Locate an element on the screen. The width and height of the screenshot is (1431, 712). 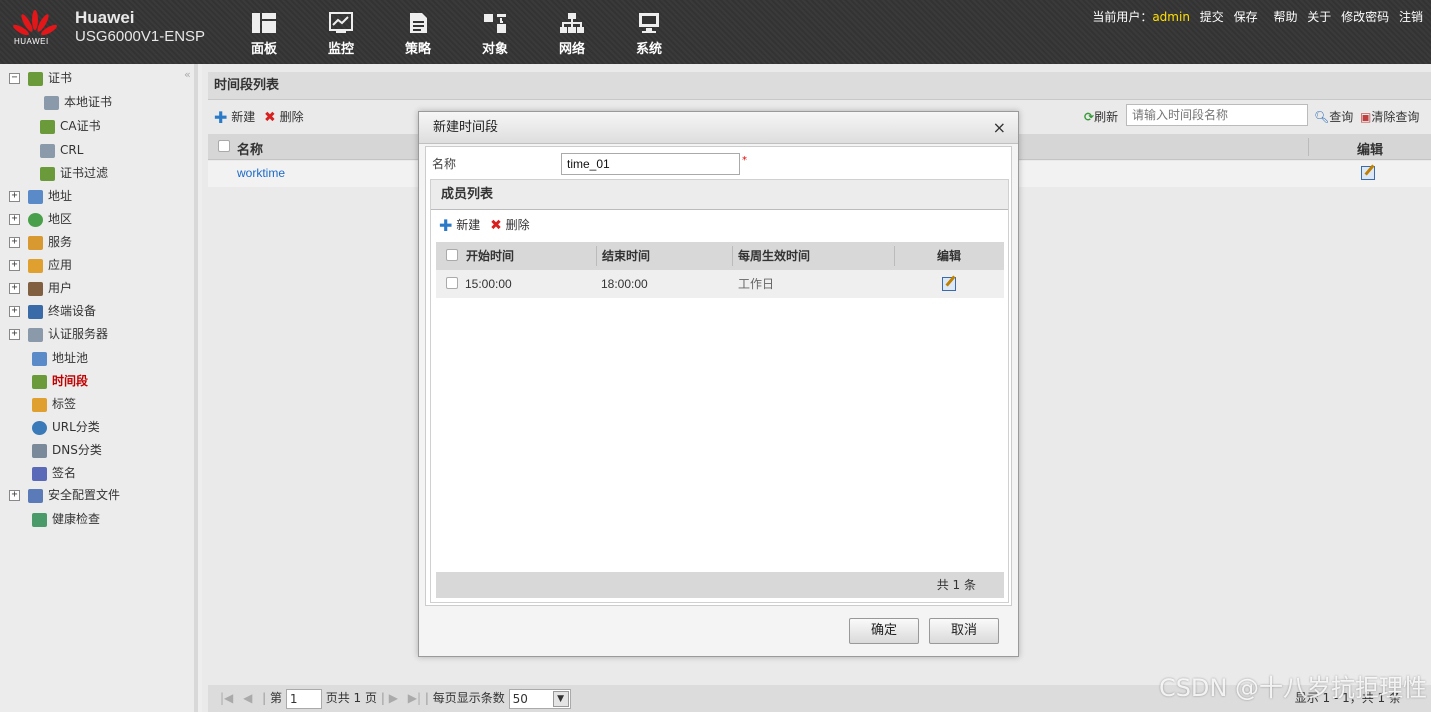
crl-icon is located at coordinates (47, 150).